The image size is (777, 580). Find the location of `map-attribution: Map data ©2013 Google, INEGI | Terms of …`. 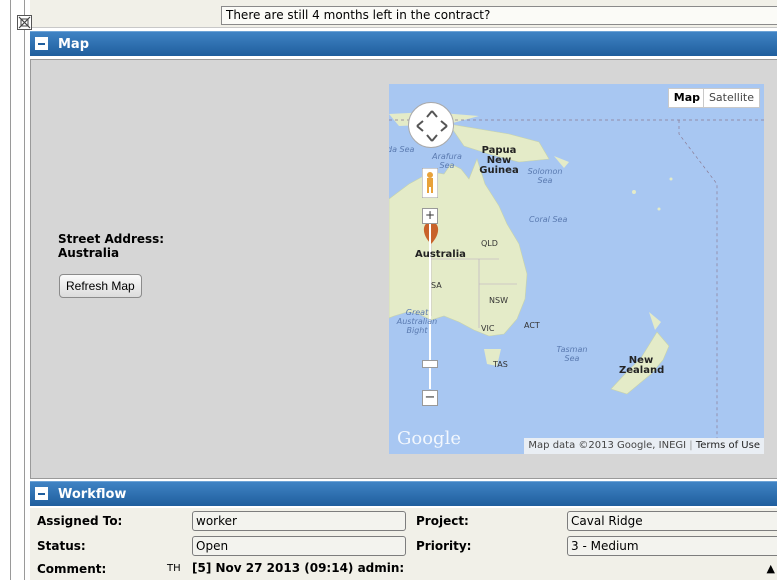

map-attribution: Map data ©2013 Google, INEGI | Terms of … is located at coordinates (644, 446).